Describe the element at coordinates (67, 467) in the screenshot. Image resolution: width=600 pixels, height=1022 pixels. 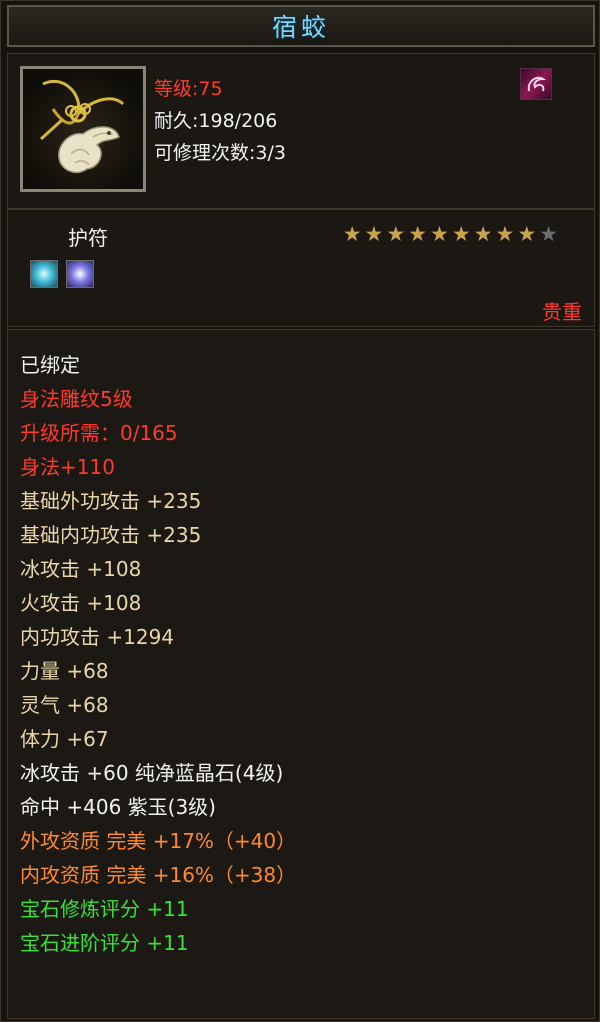
I see `attribute-line: 身法+110` at that location.